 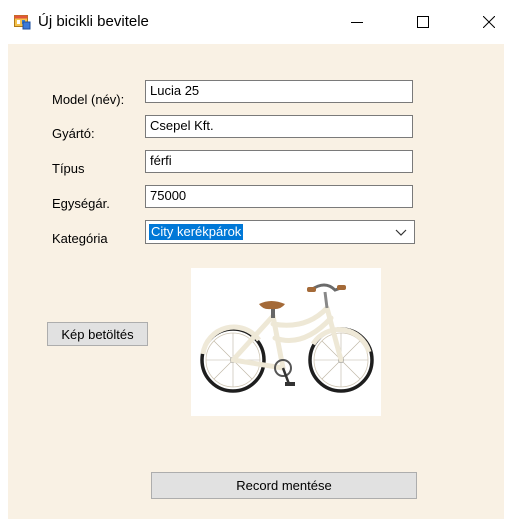 I want to click on save-record-button: Record mentése, so click(x=284, y=485).